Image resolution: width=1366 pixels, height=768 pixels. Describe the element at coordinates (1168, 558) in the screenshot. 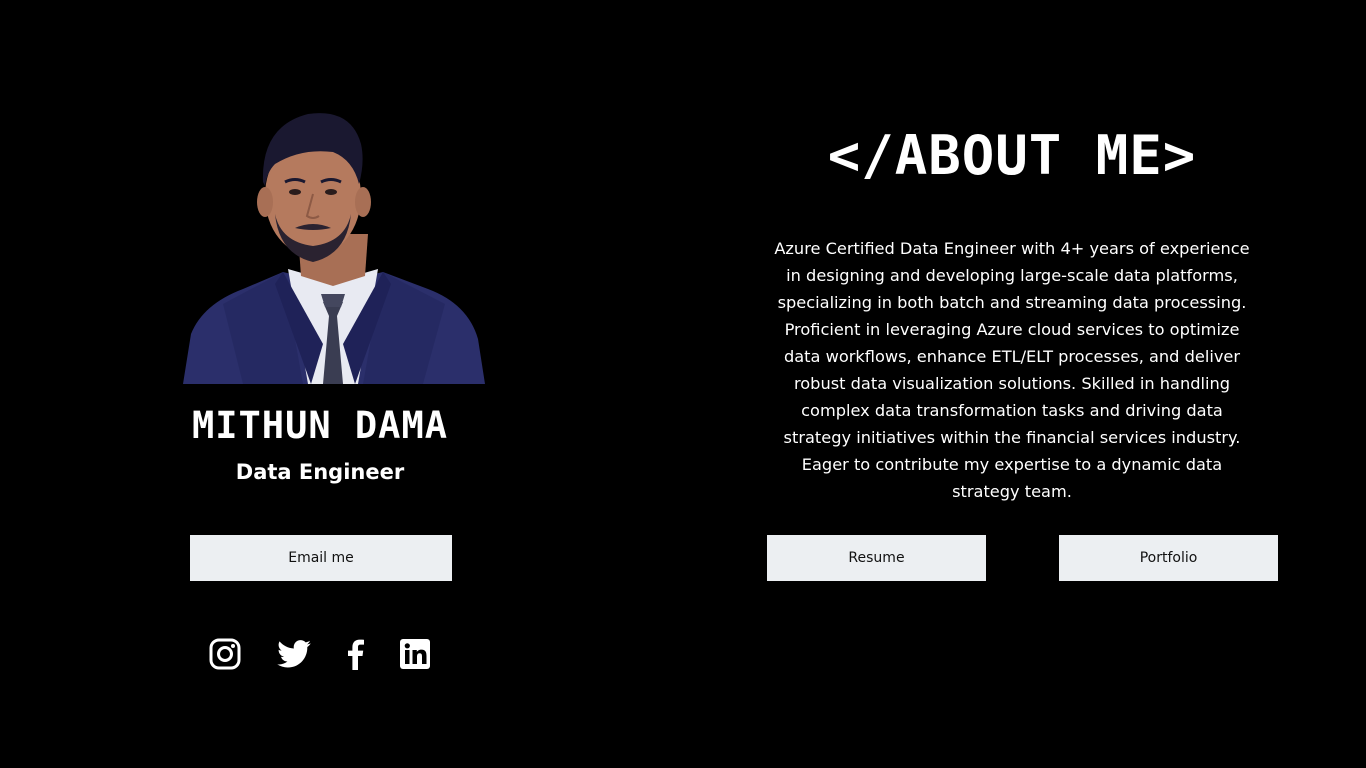

I see `portfolio-button: Portfolio` at that location.